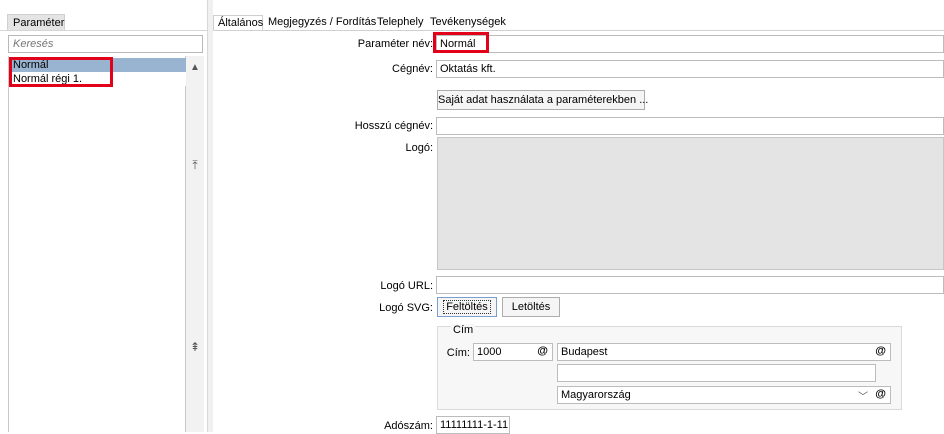  Describe the element at coordinates (690, 285) in the screenshot. I see `logo-url-field` at that location.